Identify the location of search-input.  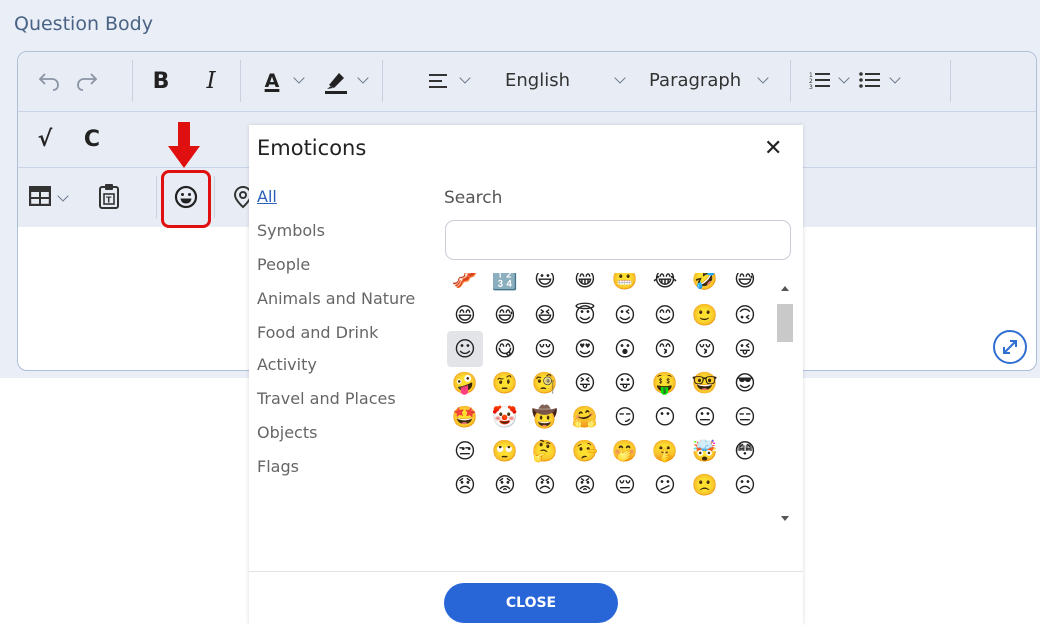
(618, 240).